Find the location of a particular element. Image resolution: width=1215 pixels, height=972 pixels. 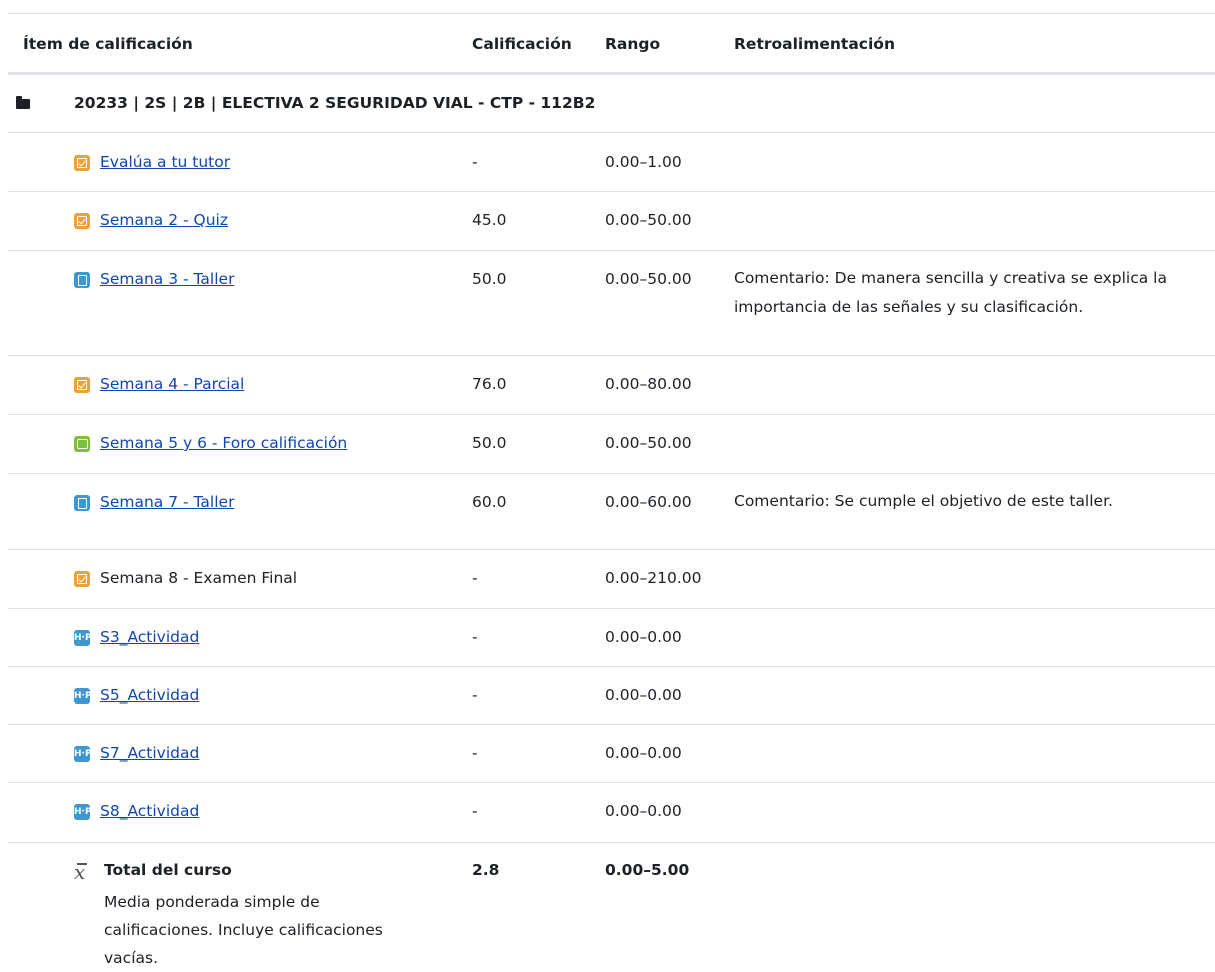

range-value: 0.00–80.00 is located at coordinates (648, 384).